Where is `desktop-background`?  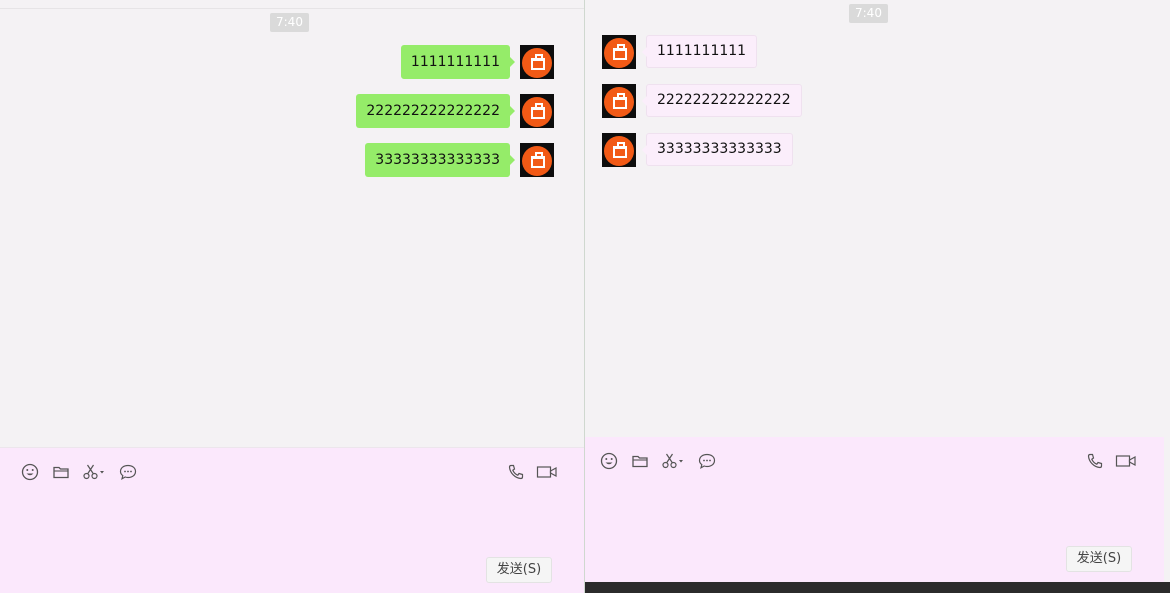 desktop-background is located at coordinates (877, 587).